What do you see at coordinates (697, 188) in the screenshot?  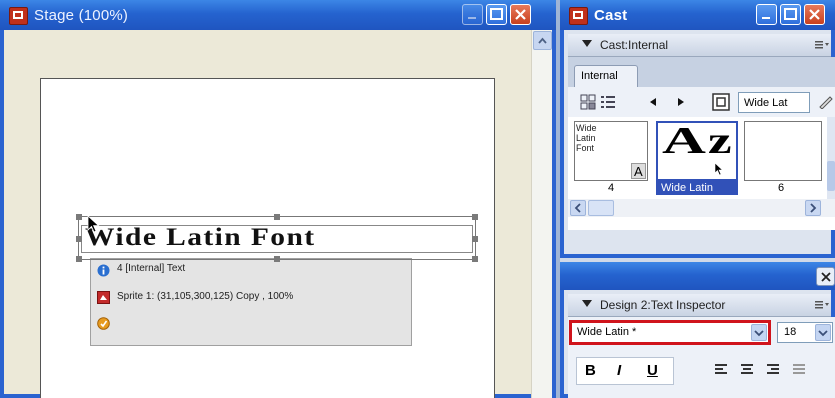 I see `selected-member-label: Wide Latin` at bounding box center [697, 188].